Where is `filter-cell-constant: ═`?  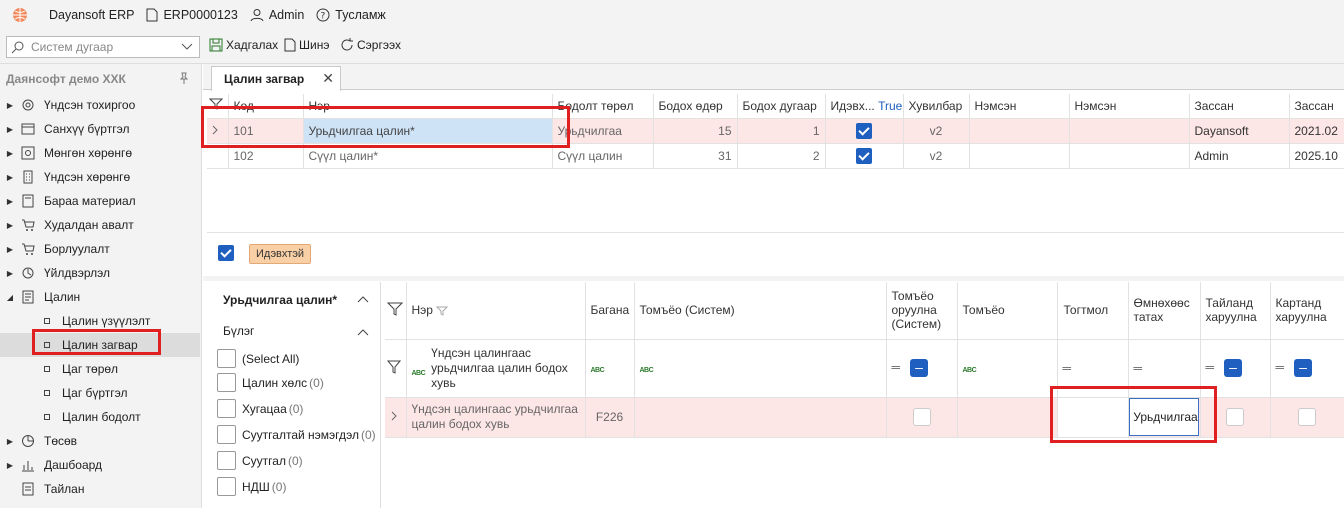
filter-cell-constant: ═ is located at coordinates (1093, 368).